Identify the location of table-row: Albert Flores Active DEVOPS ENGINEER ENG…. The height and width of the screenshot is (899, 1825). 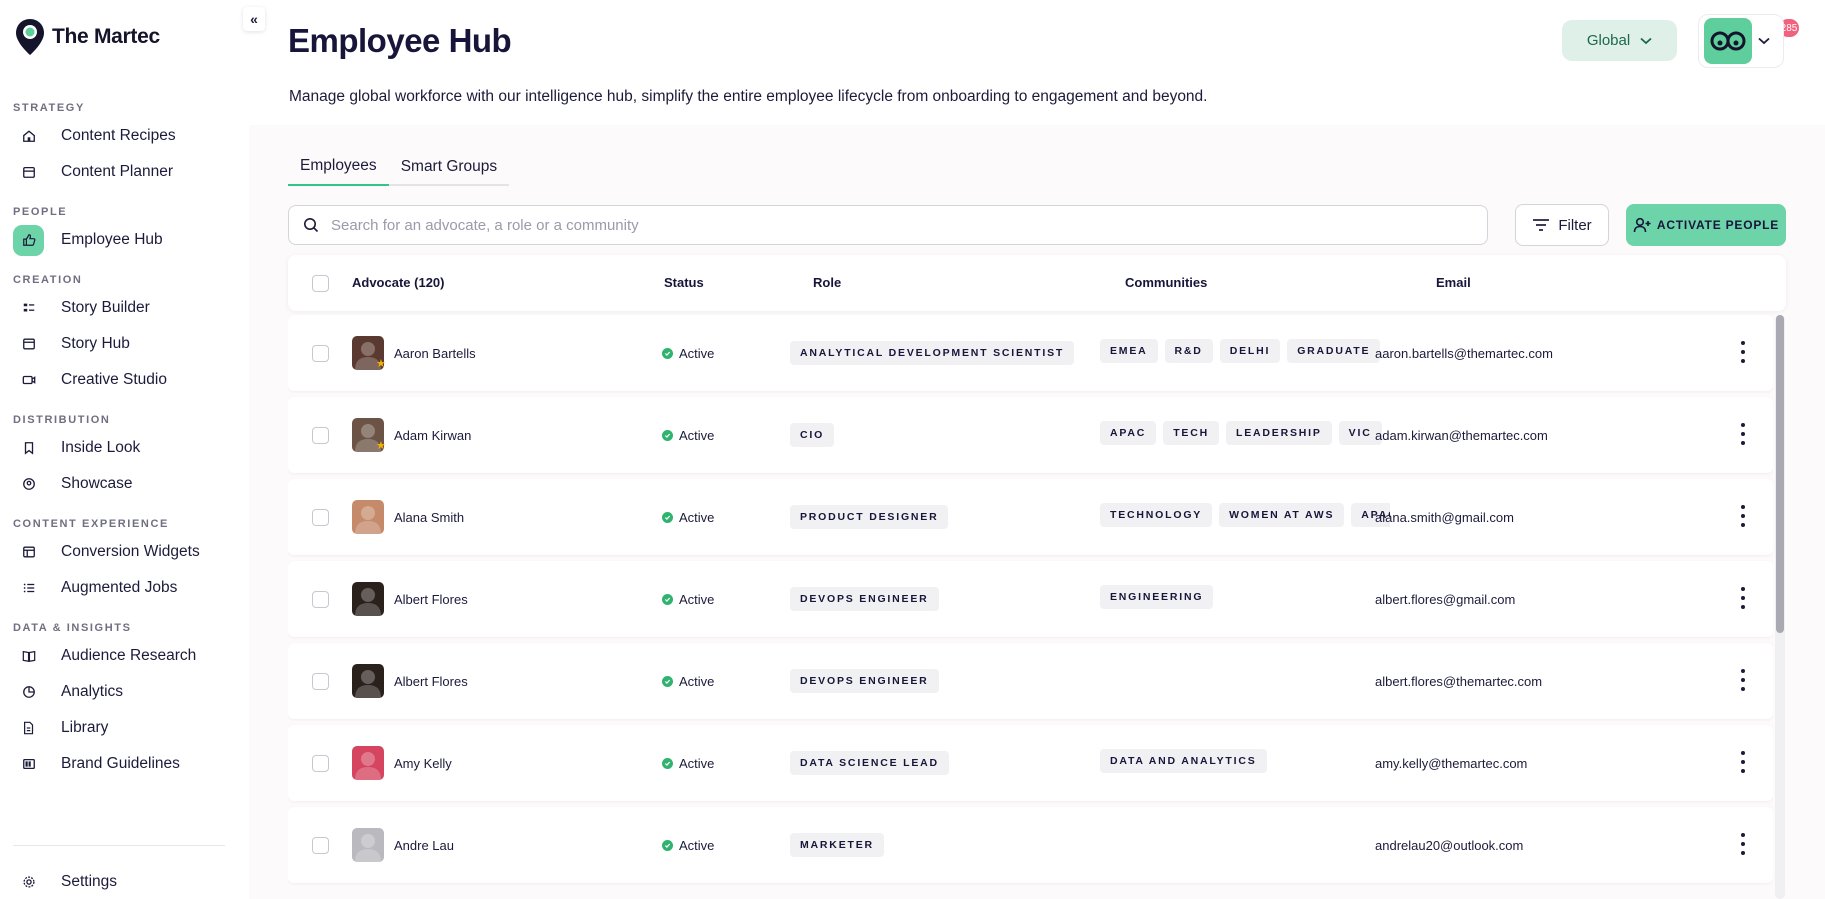
(1030, 599).